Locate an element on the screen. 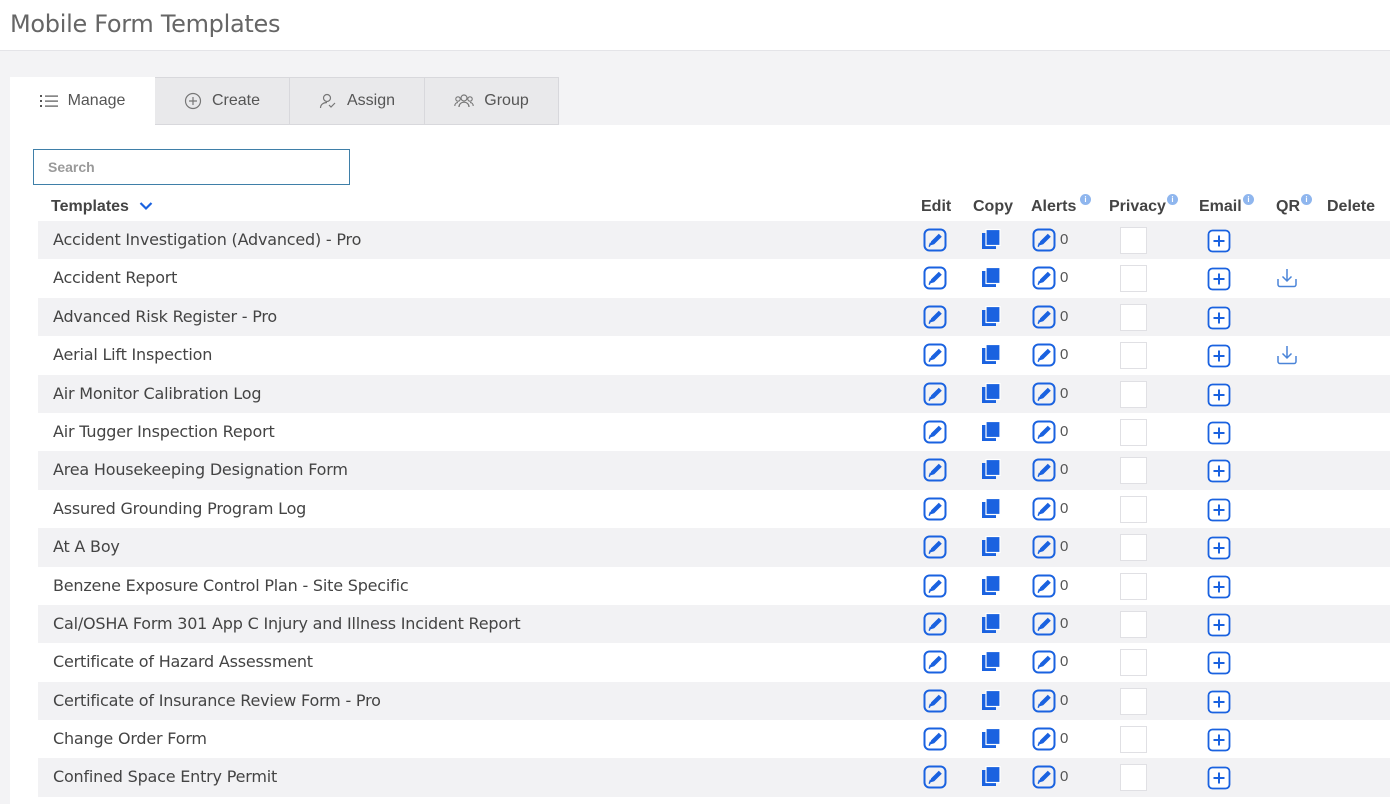 The image size is (1390, 804). tab-manage: Manage is located at coordinates (82, 101).